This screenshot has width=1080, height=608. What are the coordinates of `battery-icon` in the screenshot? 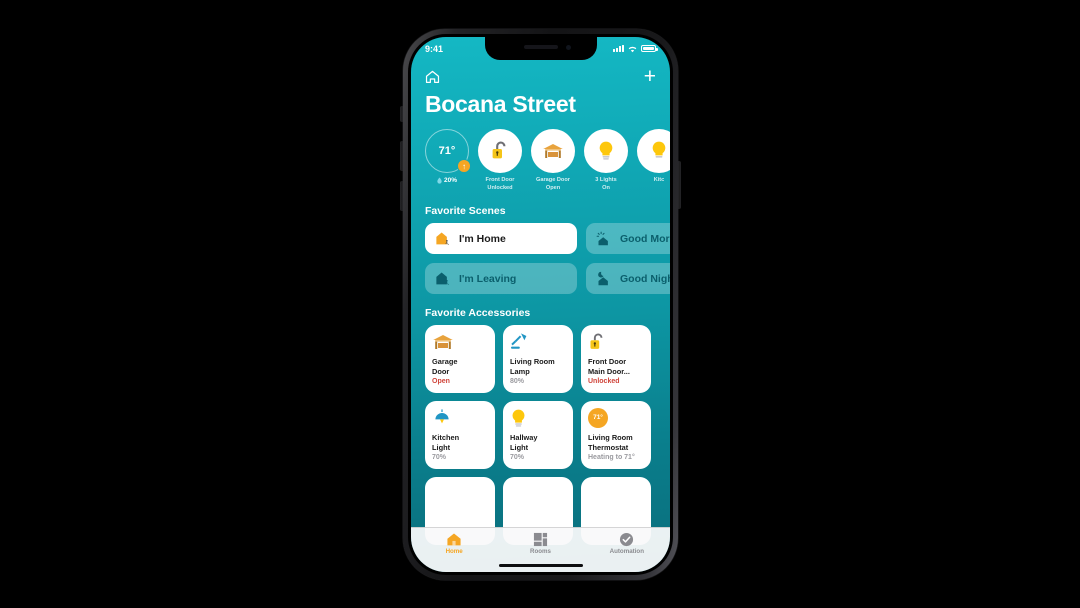 It's located at (649, 48).